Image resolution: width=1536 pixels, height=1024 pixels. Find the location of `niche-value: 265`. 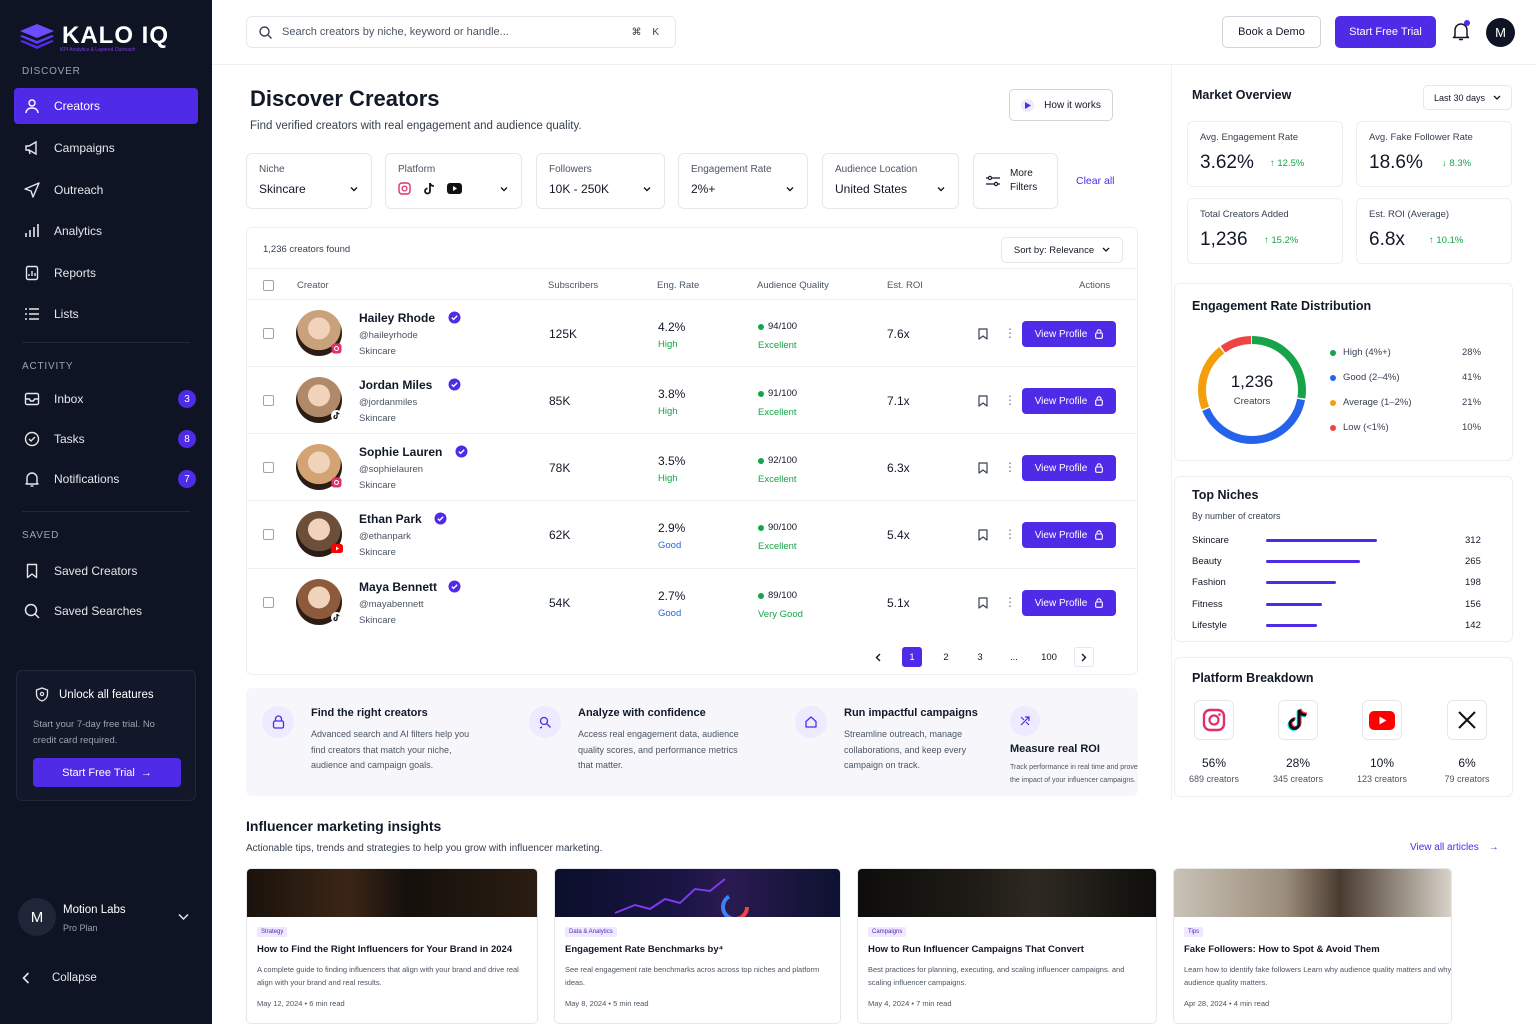

niche-value: 265 is located at coordinates (1473, 562).